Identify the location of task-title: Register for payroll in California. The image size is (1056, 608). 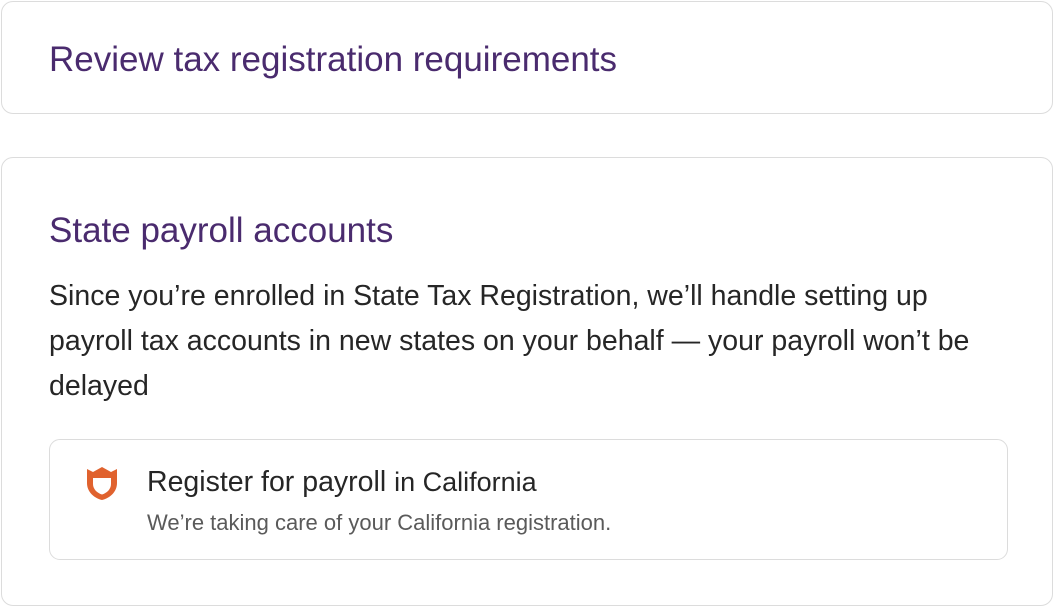
(342, 482).